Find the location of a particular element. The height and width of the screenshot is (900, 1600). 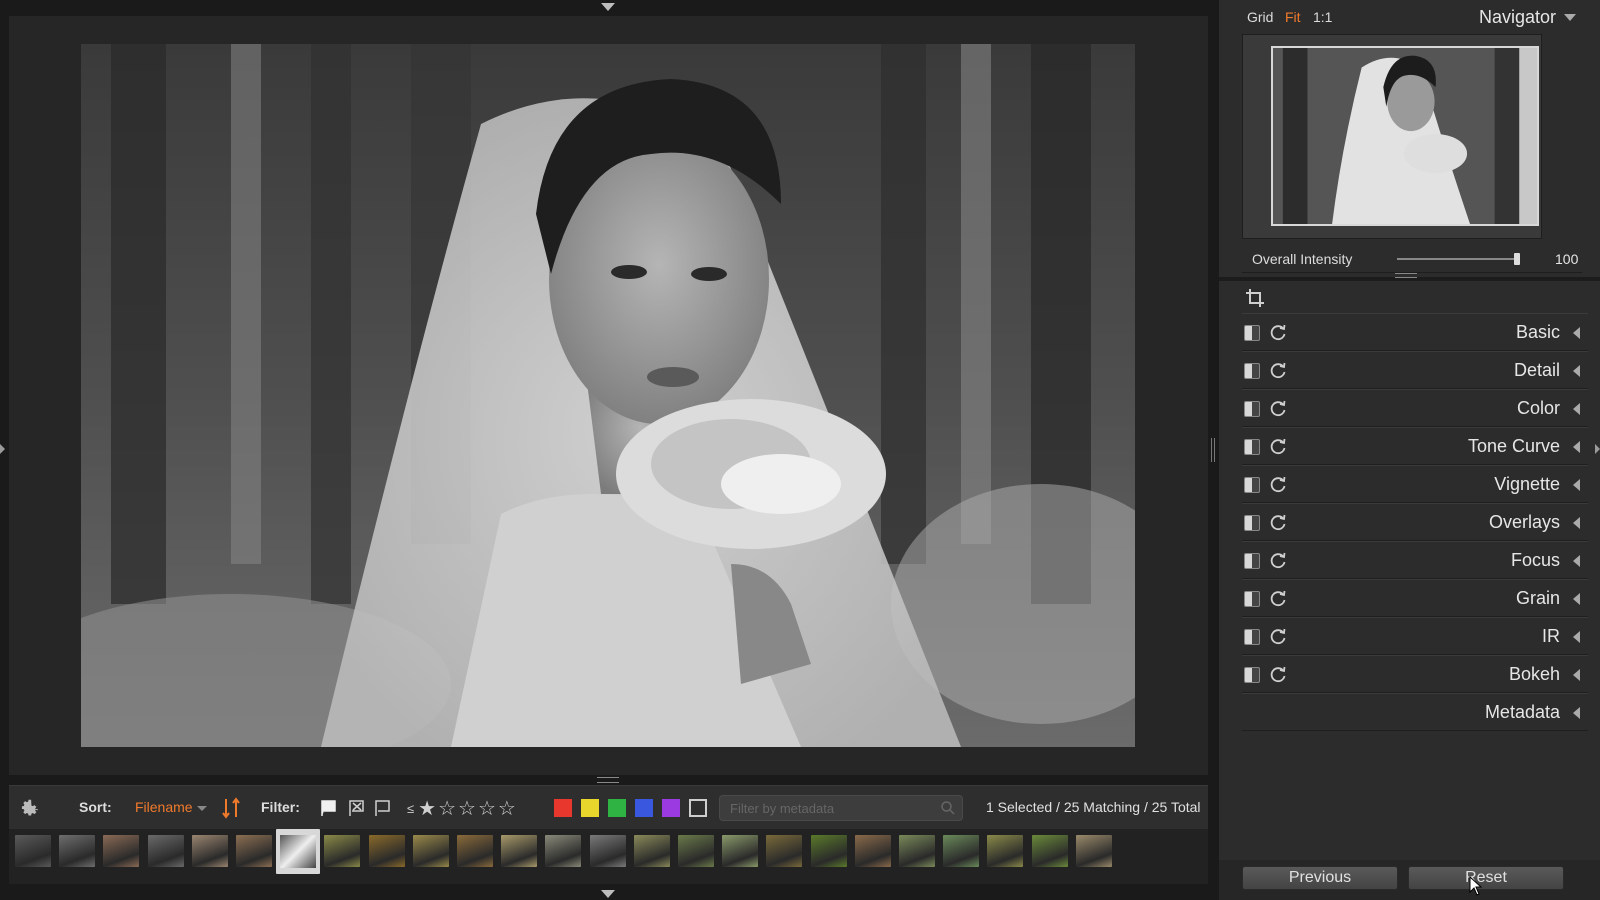

adjustment-row-bokeh: Bokeh is located at coordinates (1415, 674).